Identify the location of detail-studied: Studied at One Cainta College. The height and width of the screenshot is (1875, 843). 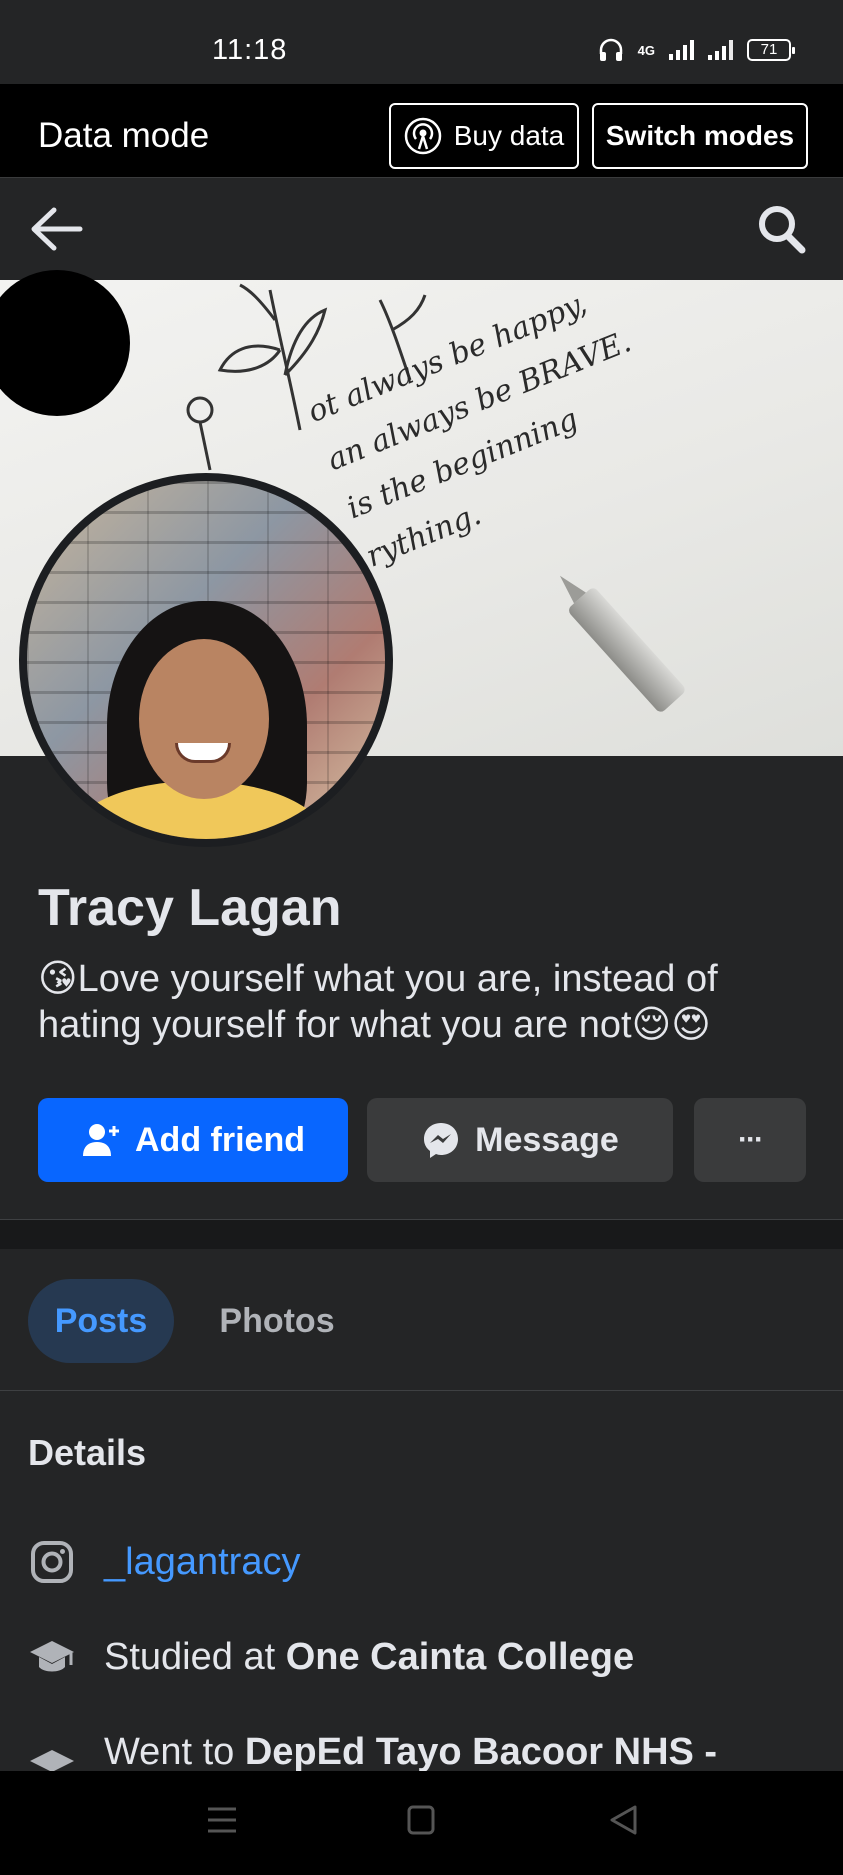
(331, 1657).